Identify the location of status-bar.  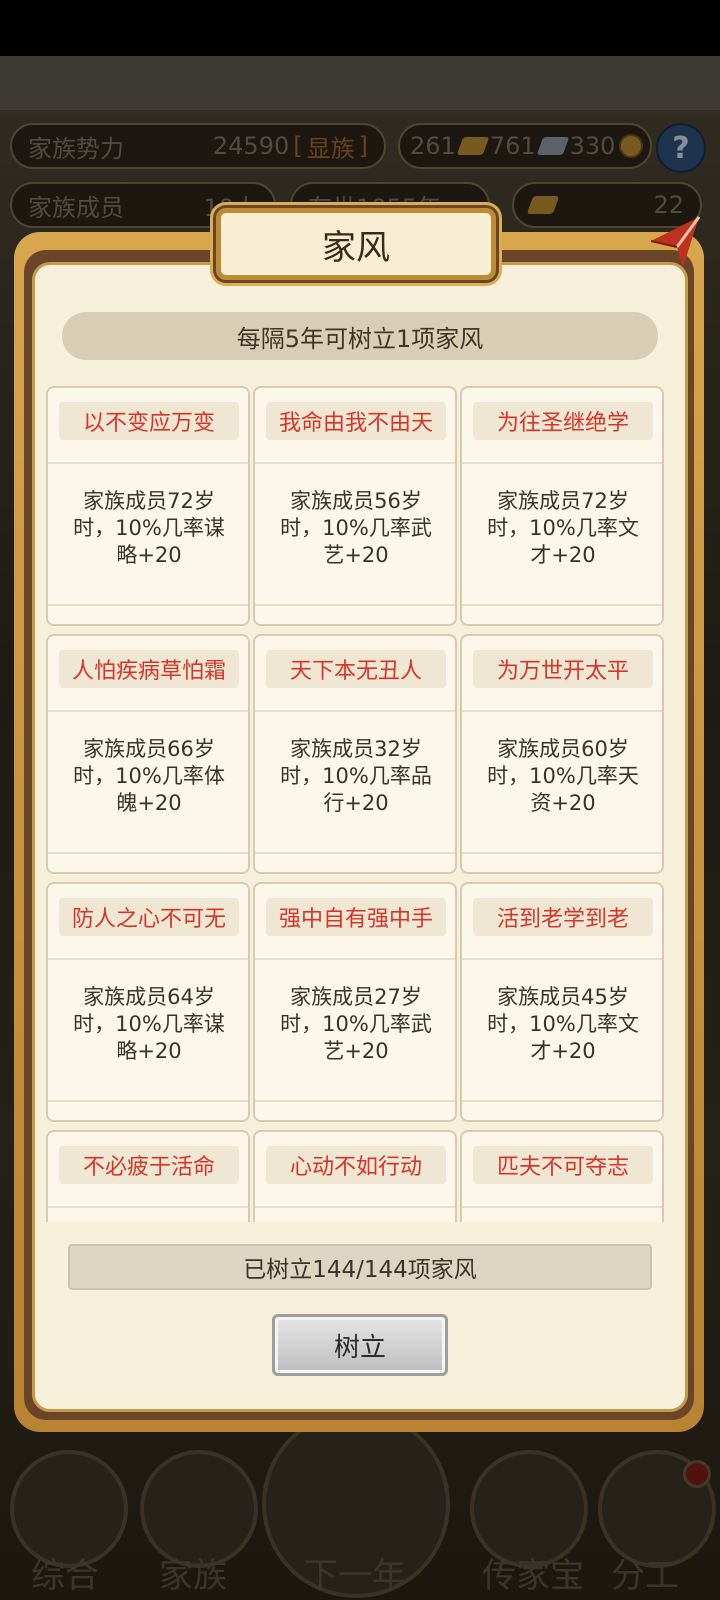
(360, 28).